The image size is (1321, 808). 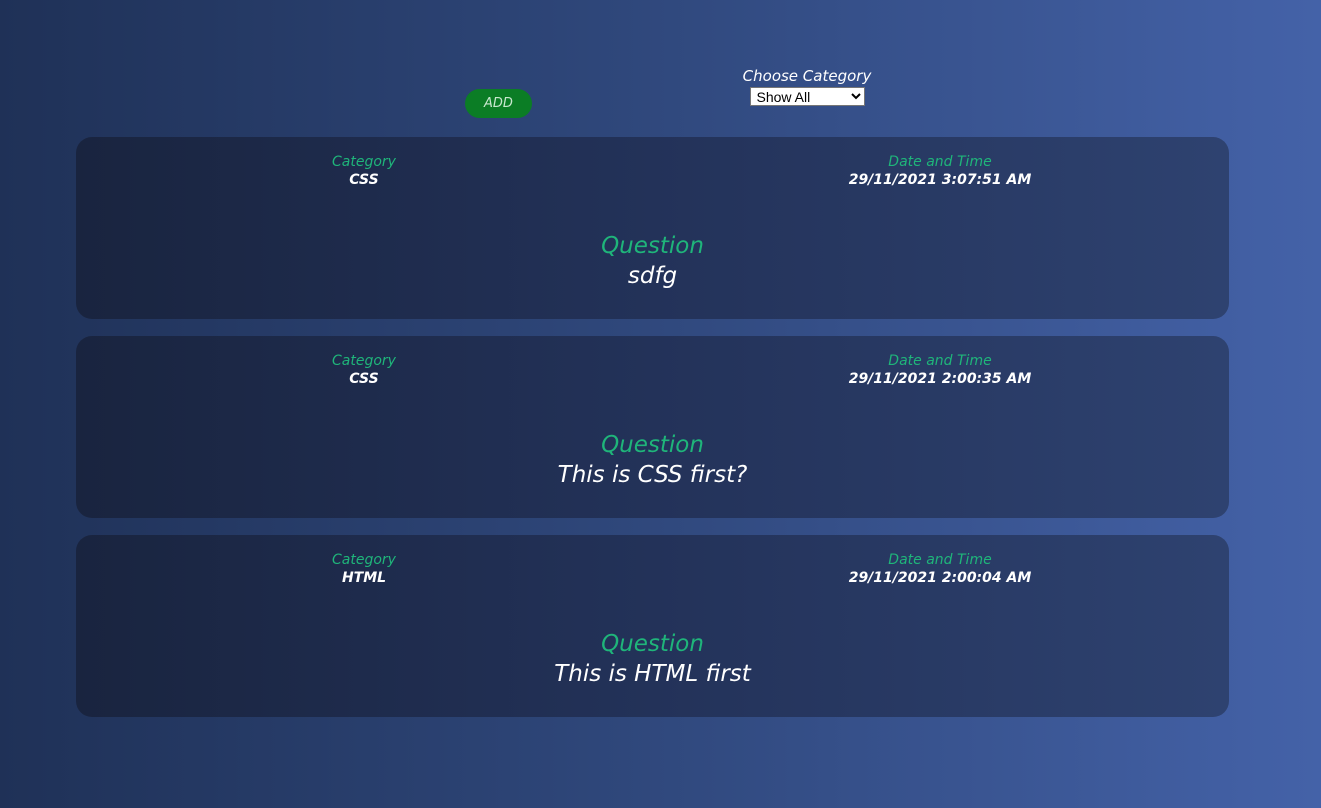 What do you see at coordinates (498, 103) in the screenshot?
I see `add-button: ADD` at bounding box center [498, 103].